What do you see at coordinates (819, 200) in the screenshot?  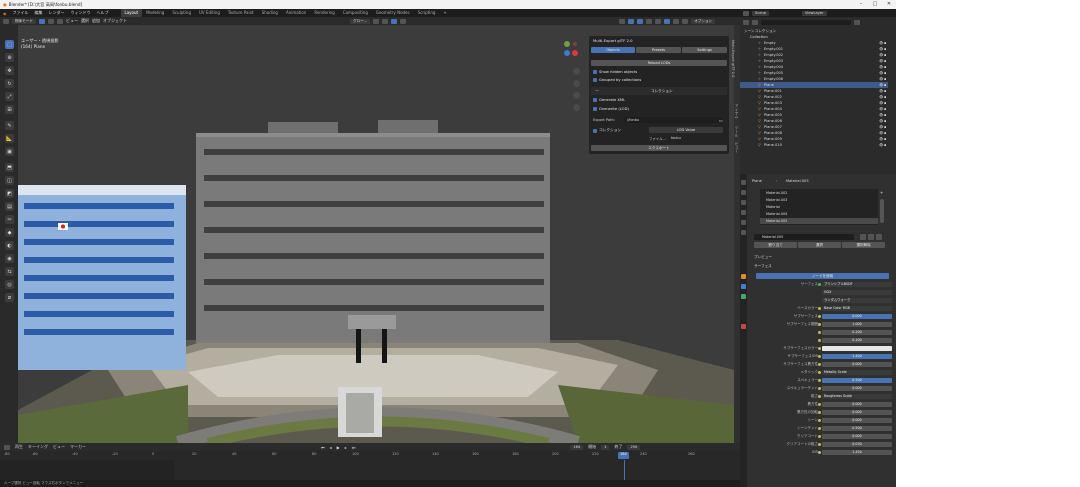 I see `material-slot-item: Material.003` at bounding box center [819, 200].